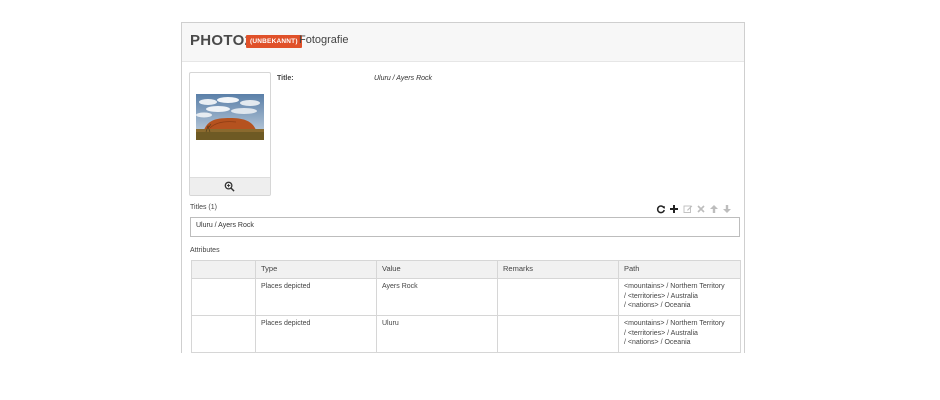  I want to click on refresh-icon, so click(661, 209).